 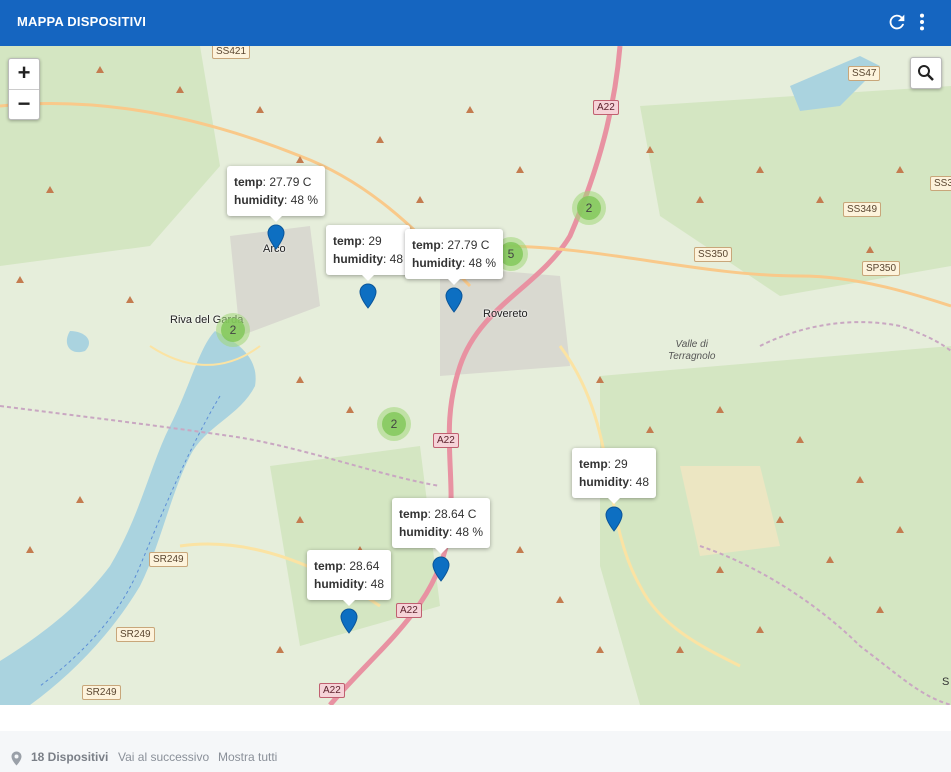 I want to click on device-popup: temp: 28.64 C humidity: 48 %, so click(x=441, y=526).